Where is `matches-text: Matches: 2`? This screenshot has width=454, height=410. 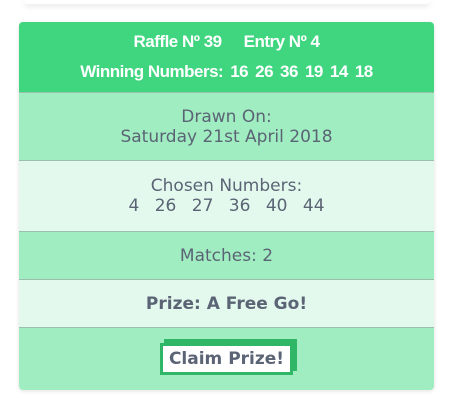
matches-text: Matches: 2 is located at coordinates (226, 255).